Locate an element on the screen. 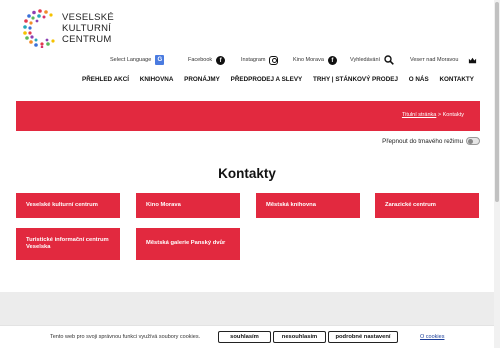  cookie-info-link: O cookies is located at coordinates (432, 337).